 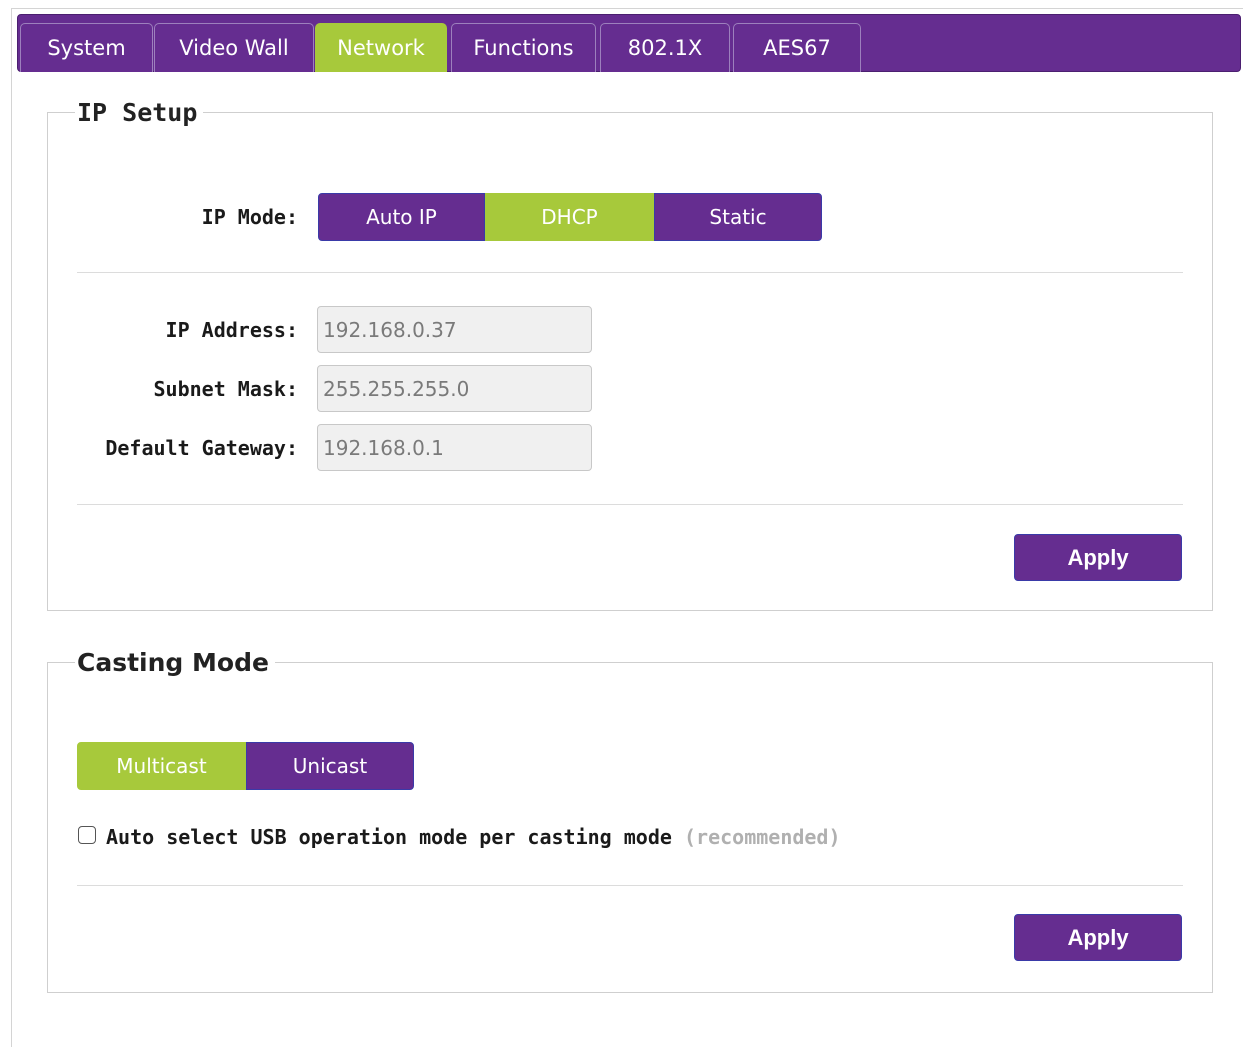 I want to click on casting-mode-unicast-button: Unicast, so click(x=330, y=766).